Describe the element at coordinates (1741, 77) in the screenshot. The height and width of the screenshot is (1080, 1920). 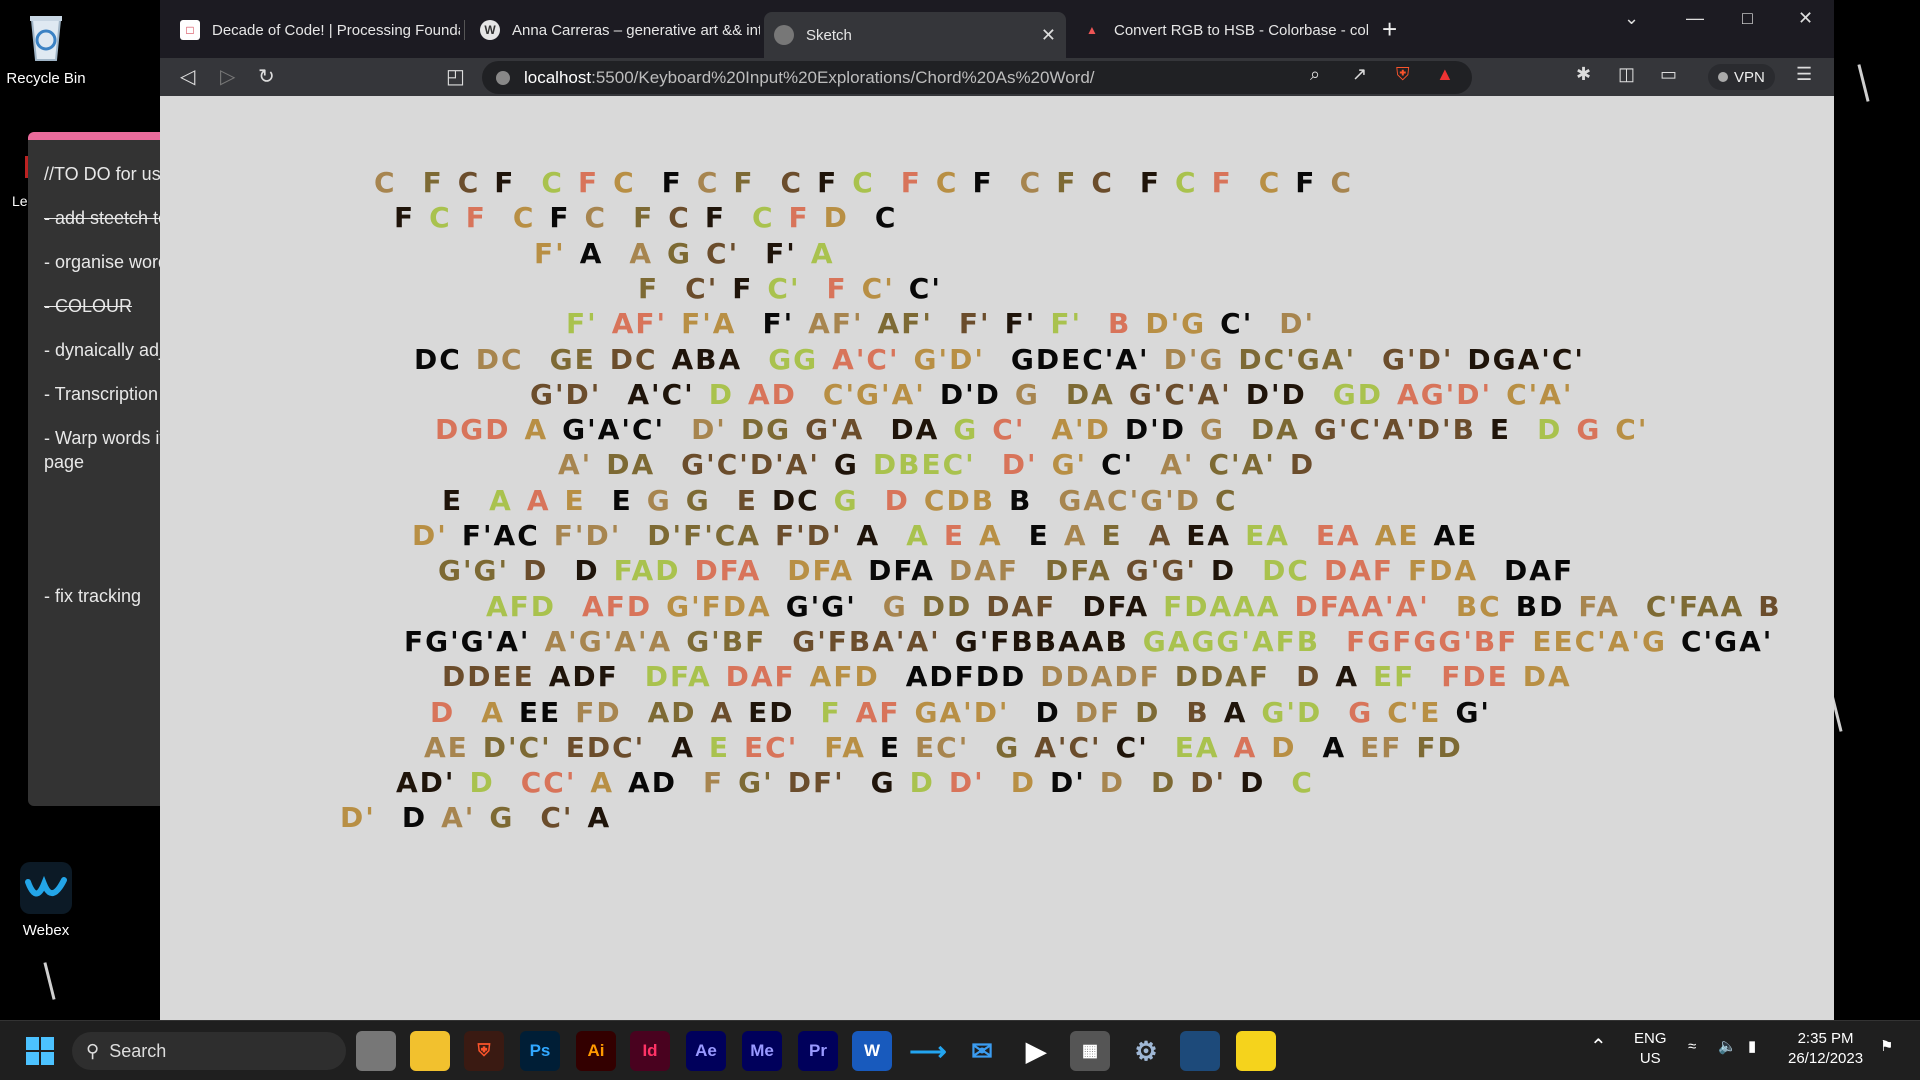
I see `vpn-button: VPN` at that location.